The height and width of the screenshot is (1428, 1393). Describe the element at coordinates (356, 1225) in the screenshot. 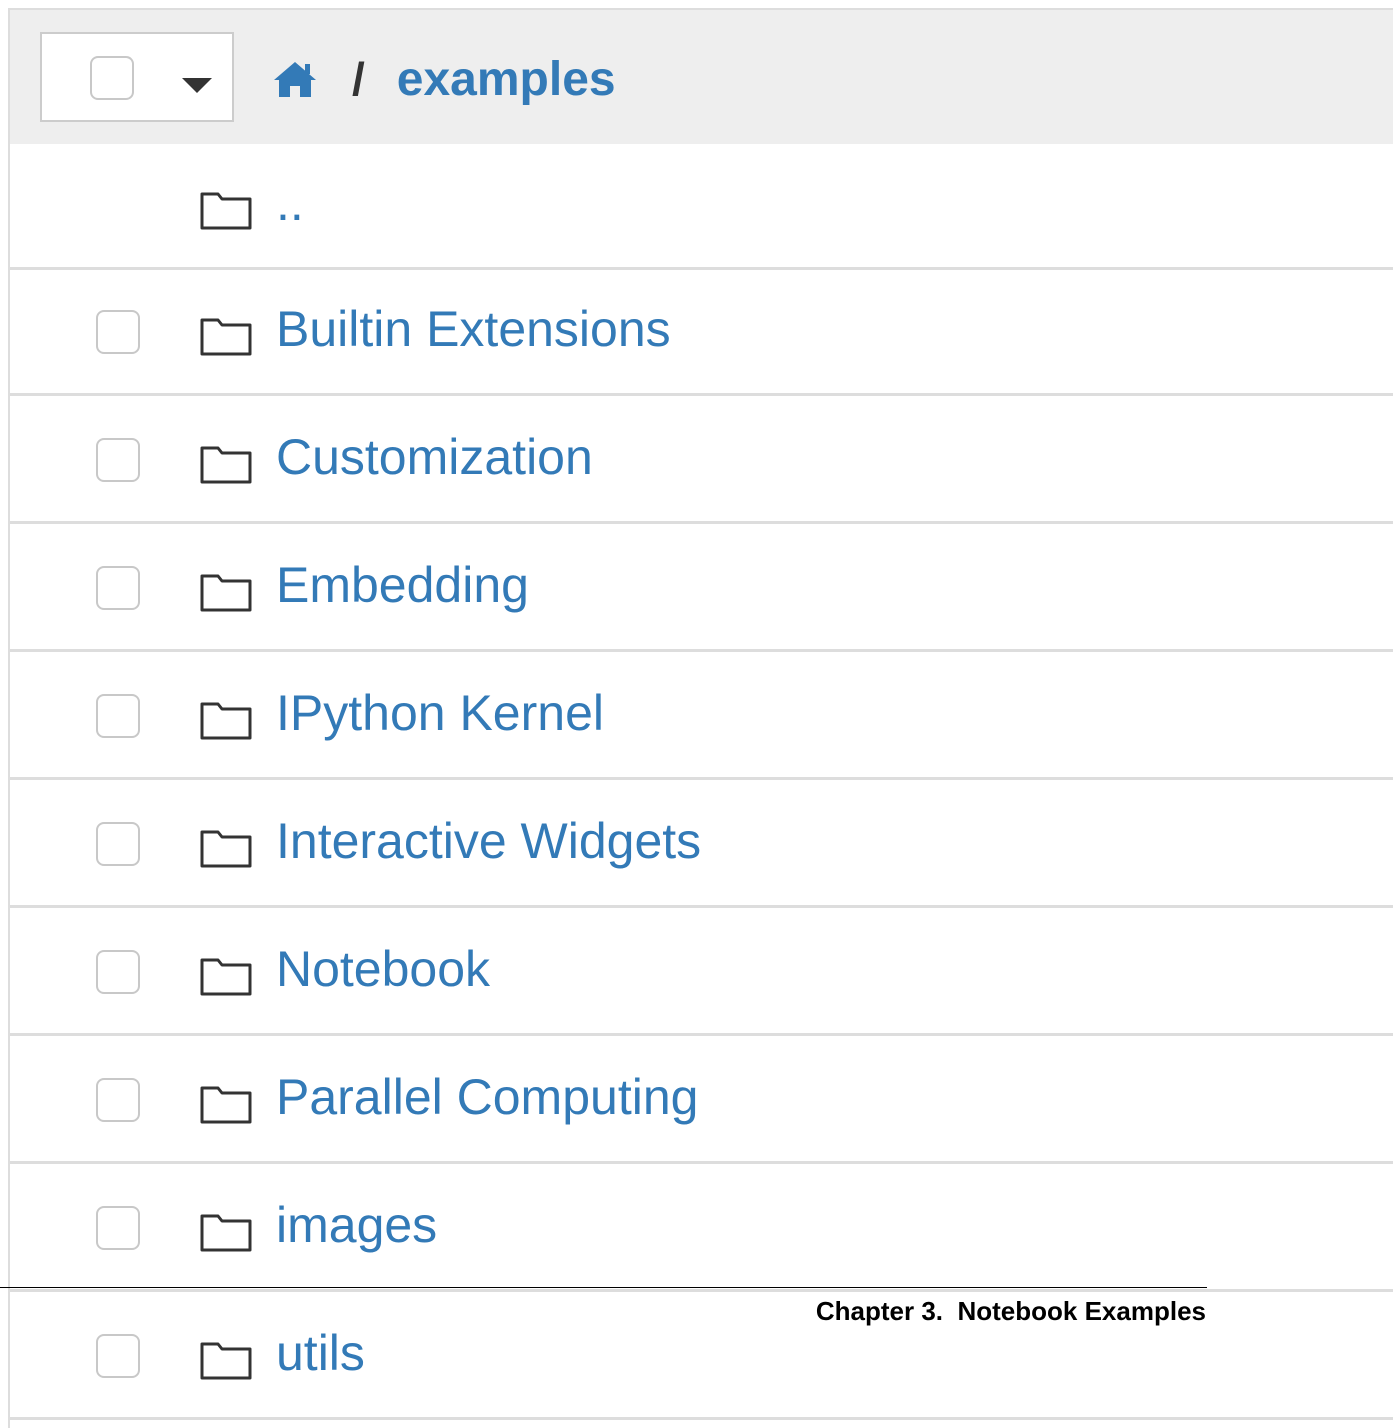

I see `folder-link: images` at that location.